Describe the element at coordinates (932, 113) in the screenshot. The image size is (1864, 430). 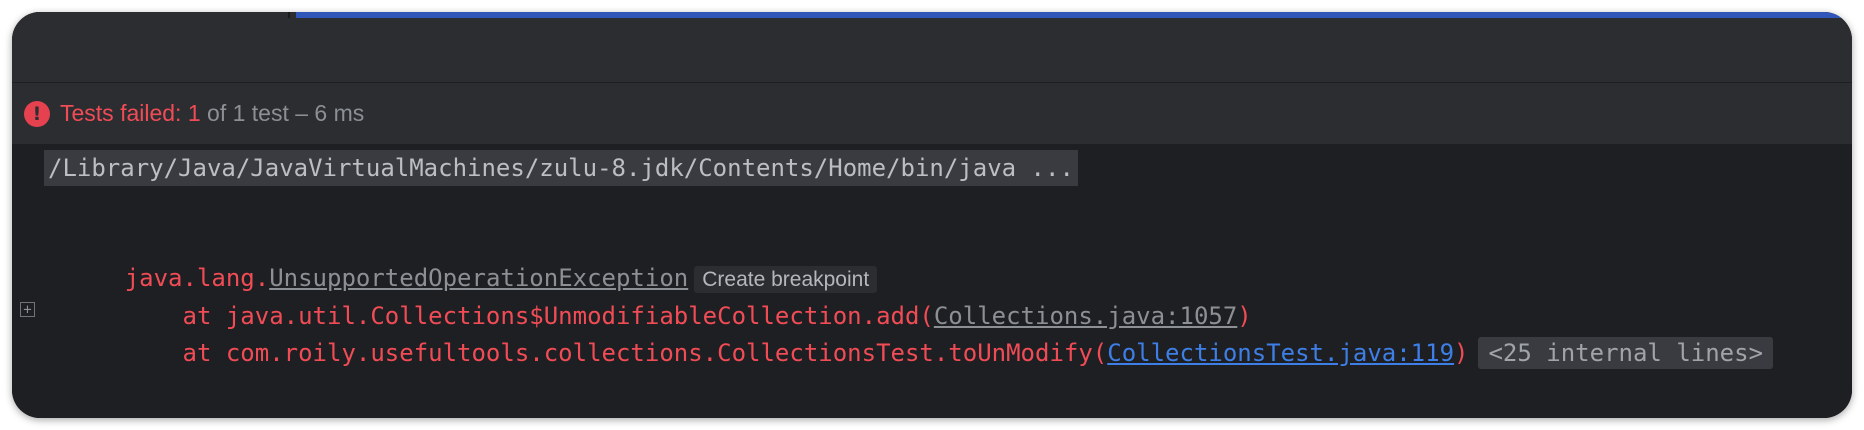
I see `test-status-bar: ! Tests failed: 1 of 1 test – 6 ms` at that location.